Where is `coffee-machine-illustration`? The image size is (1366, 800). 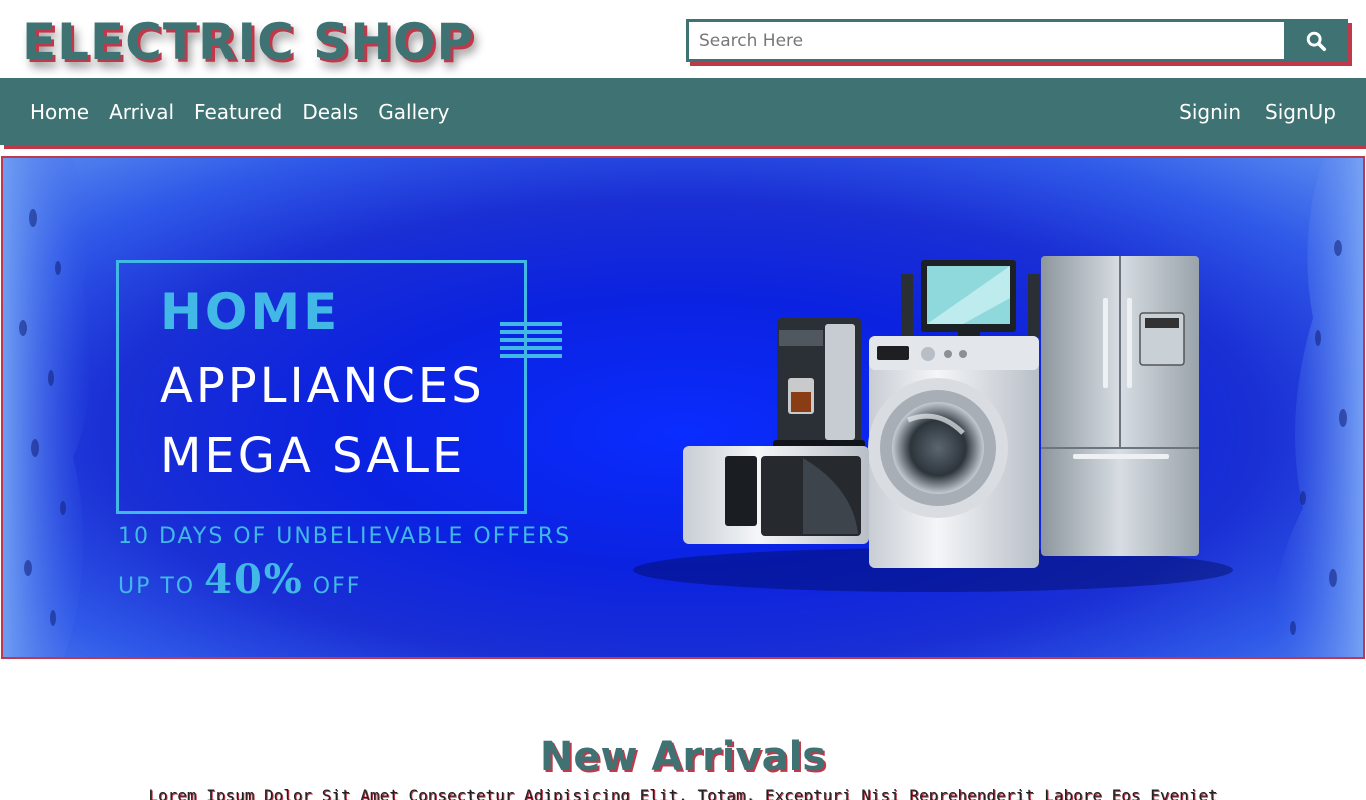 coffee-machine-illustration is located at coordinates (819, 383).